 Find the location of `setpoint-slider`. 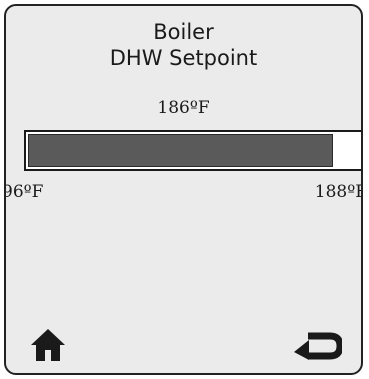

setpoint-slider is located at coordinates (192, 150).